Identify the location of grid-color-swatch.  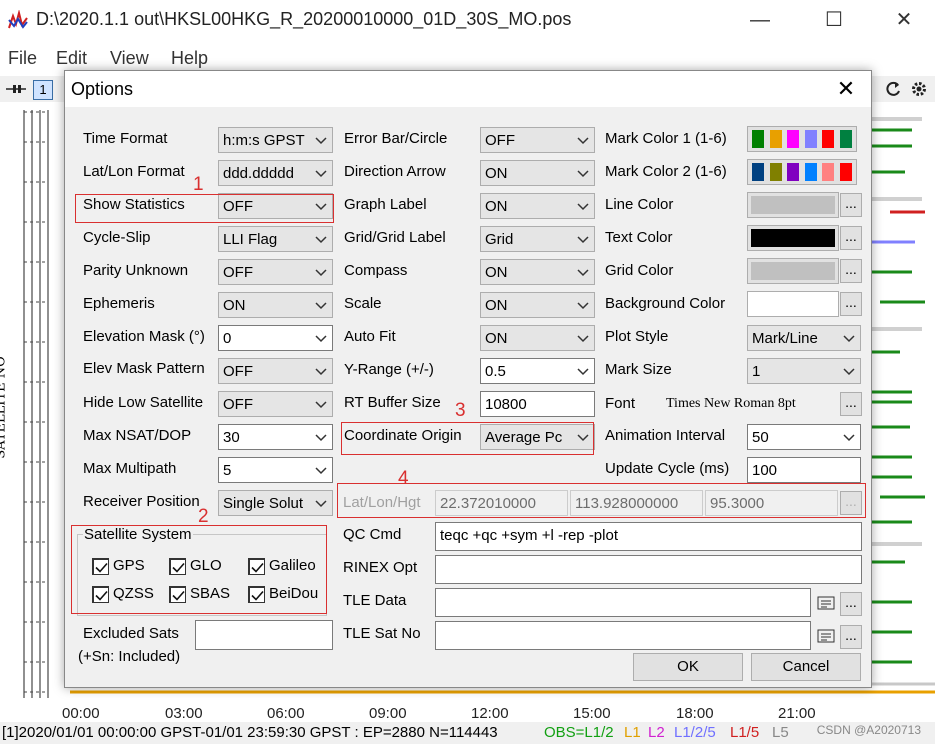
(793, 271).